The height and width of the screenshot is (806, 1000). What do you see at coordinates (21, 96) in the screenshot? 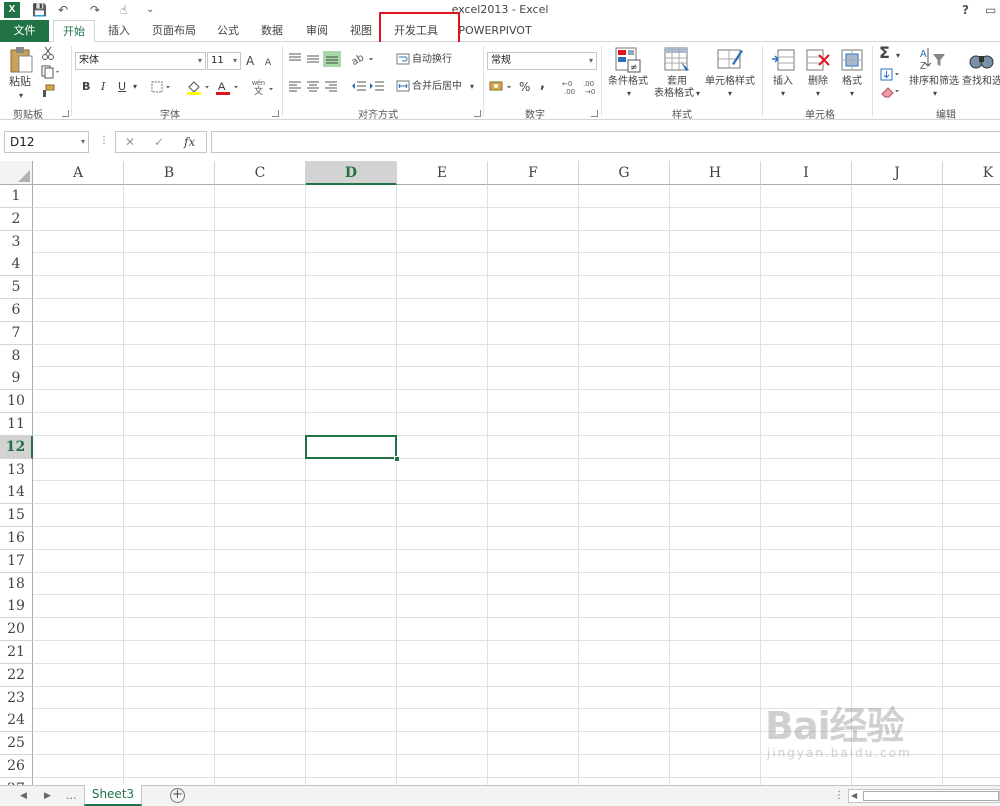
I see `paste-dropdown-icon: ▾` at bounding box center [21, 96].